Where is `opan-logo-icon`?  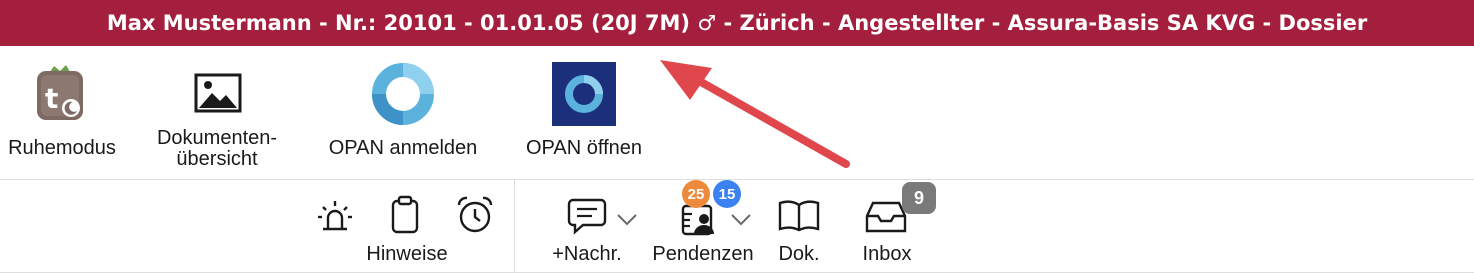 opan-logo-icon is located at coordinates (403, 94).